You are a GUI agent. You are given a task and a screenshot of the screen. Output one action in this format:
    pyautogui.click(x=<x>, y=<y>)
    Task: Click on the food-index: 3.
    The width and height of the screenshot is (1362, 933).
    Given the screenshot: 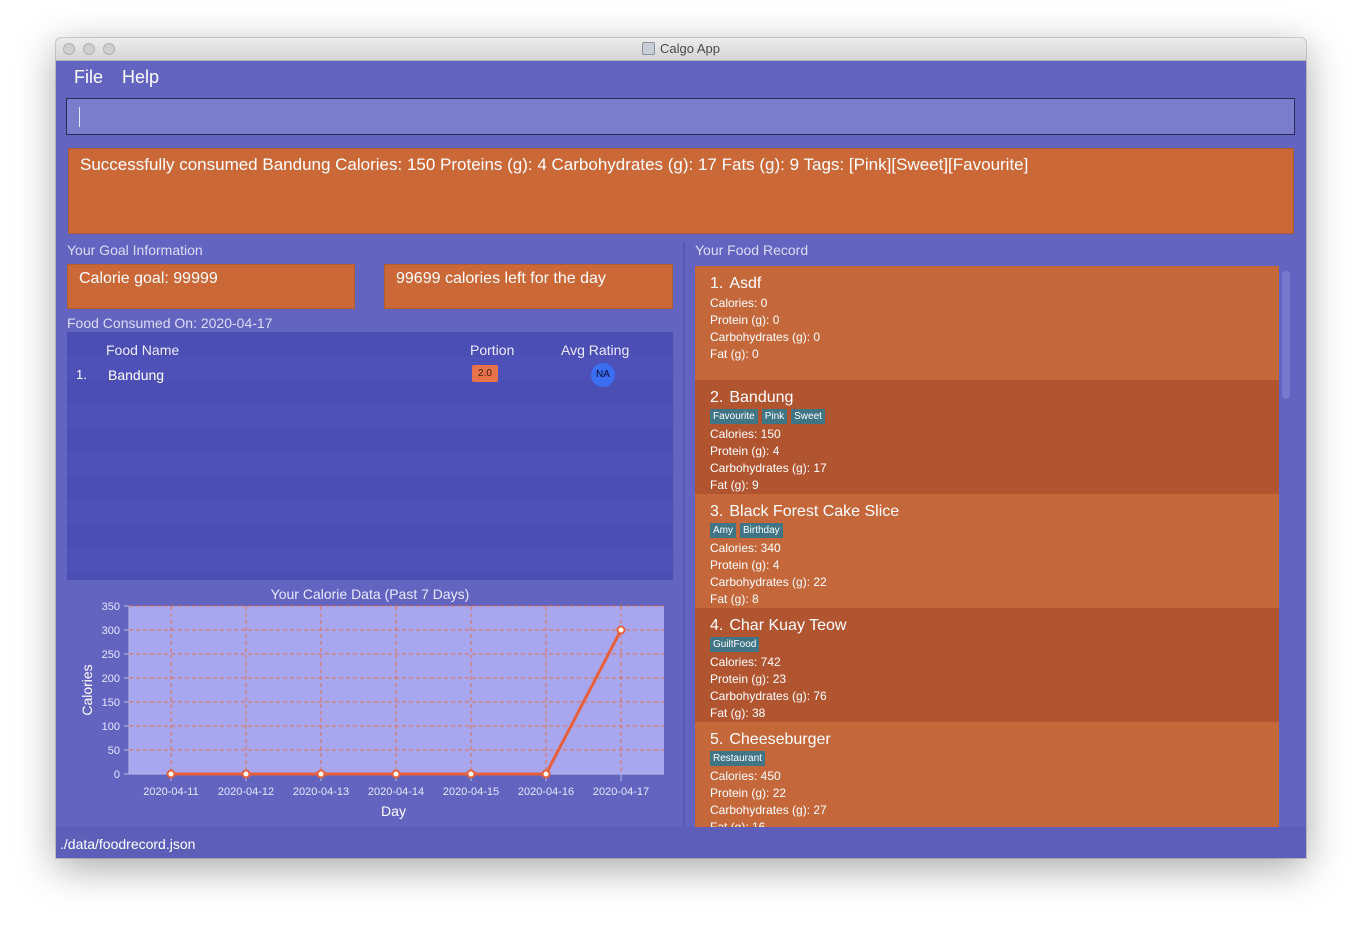 What is the action you would take?
    pyautogui.click(x=717, y=511)
    